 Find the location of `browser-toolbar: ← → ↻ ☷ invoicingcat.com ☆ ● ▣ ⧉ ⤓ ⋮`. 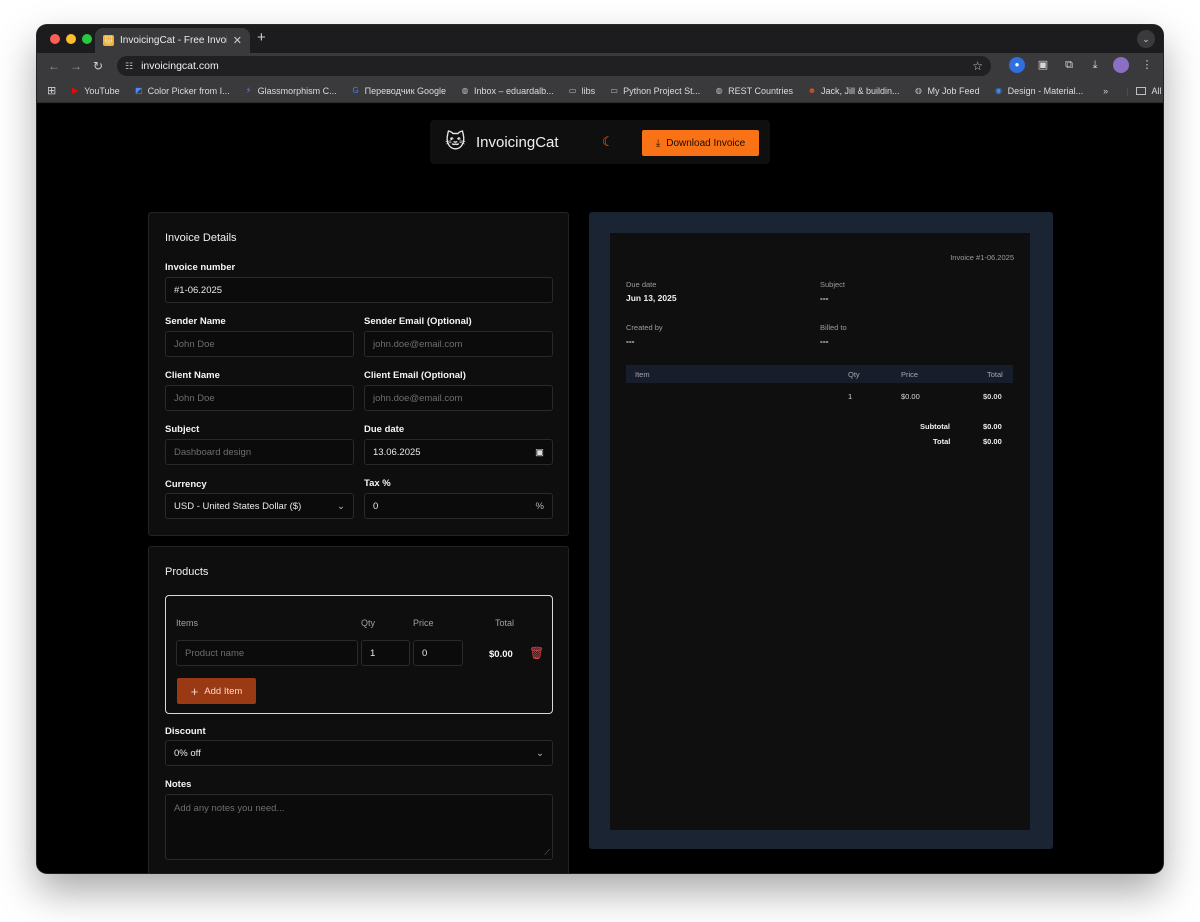

browser-toolbar: ← → ↻ ☷ invoicingcat.com ☆ ● ▣ ⧉ ⤓ ⋮ is located at coordinates (600, 66).